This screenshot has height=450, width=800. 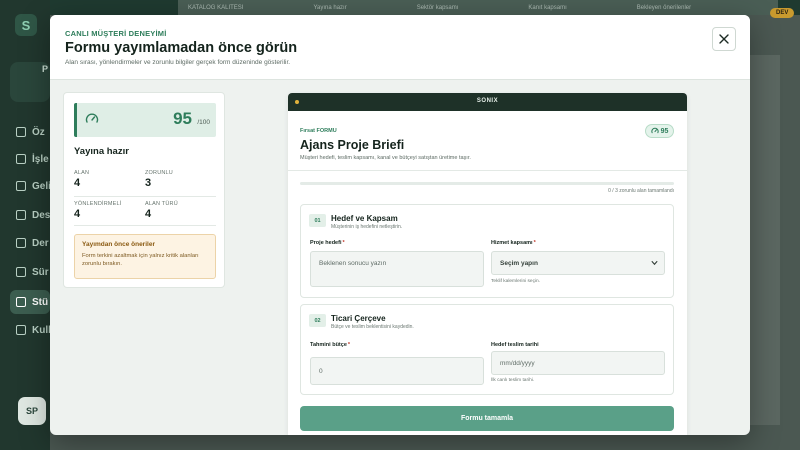 I want to click on close-icon, so click(x=724, y=39).